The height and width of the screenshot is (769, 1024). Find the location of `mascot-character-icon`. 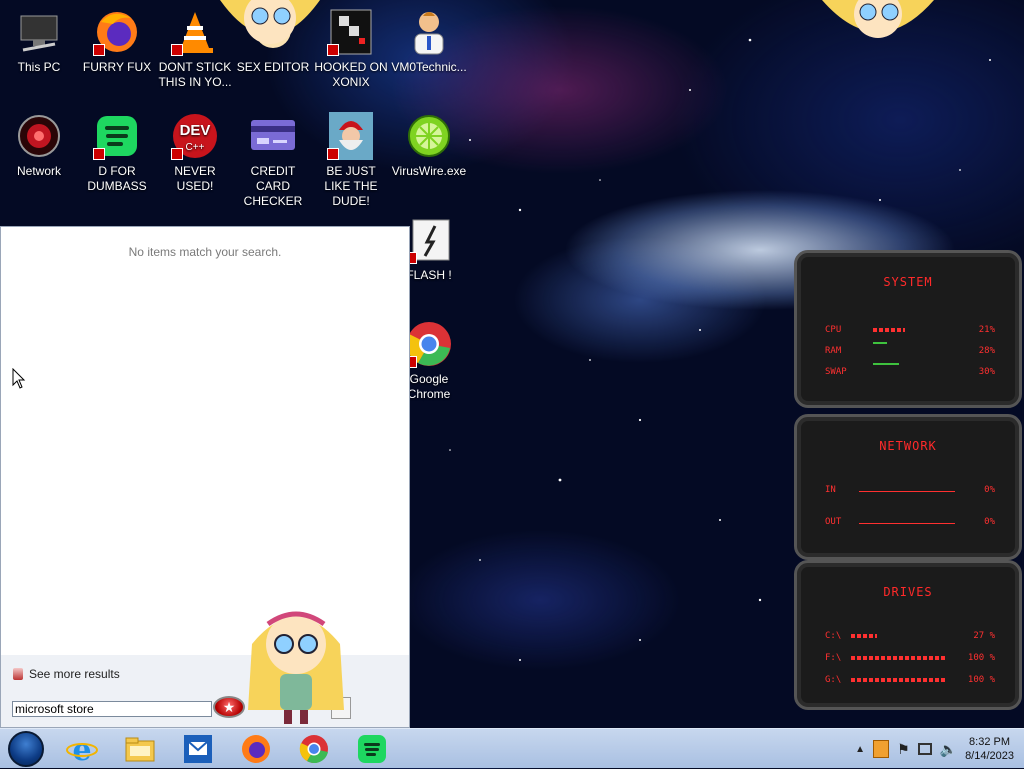

mascot-character-icon is located at coordinates (296, 667).